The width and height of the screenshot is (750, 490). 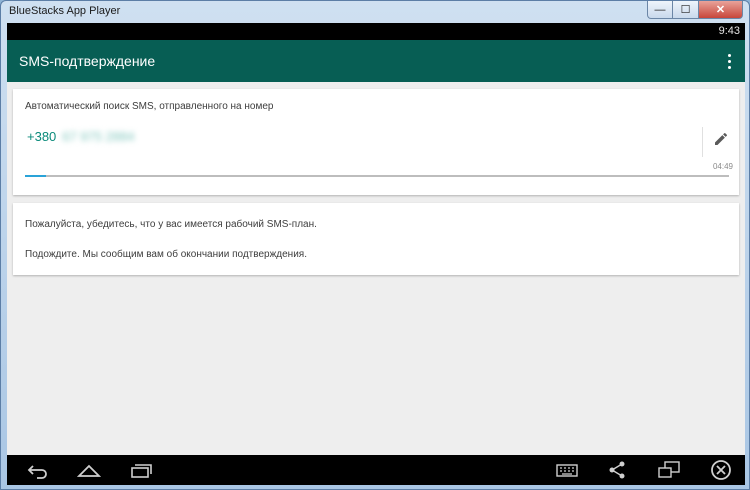 What do you see at coordinates (36, 176) in the screenshot?
I see `progress-fill` at bounding box center [36, 176].